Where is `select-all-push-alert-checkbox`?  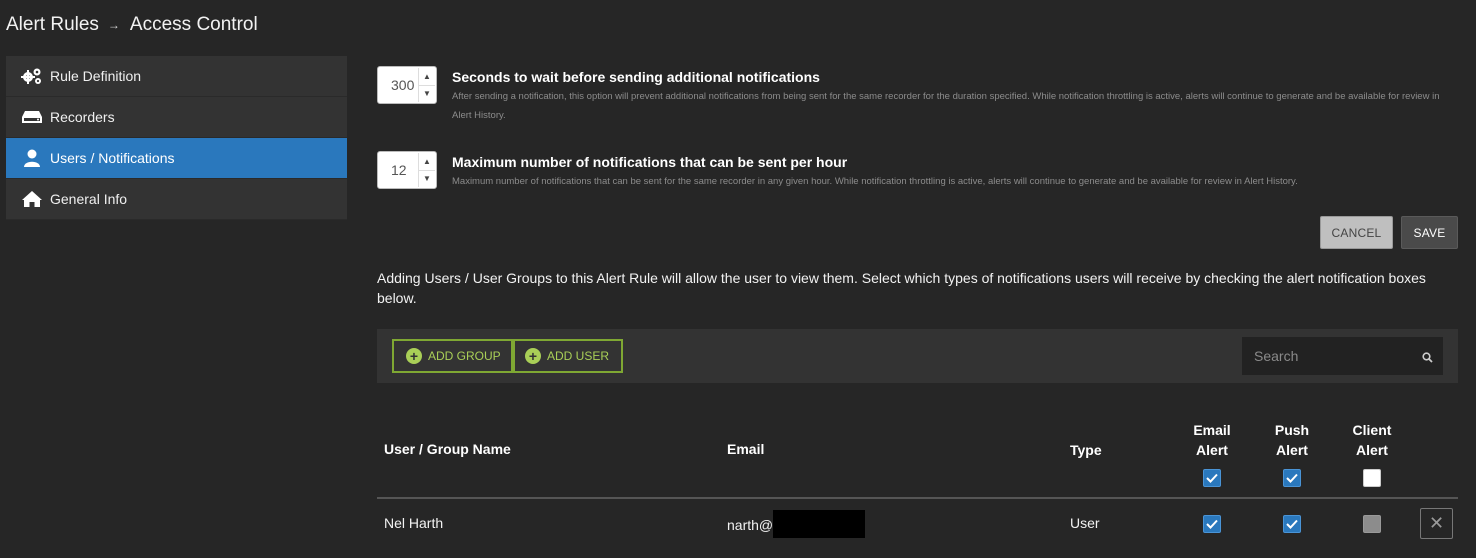 select-all-push-alert-checkbox is located at coordinates (1292, 478).